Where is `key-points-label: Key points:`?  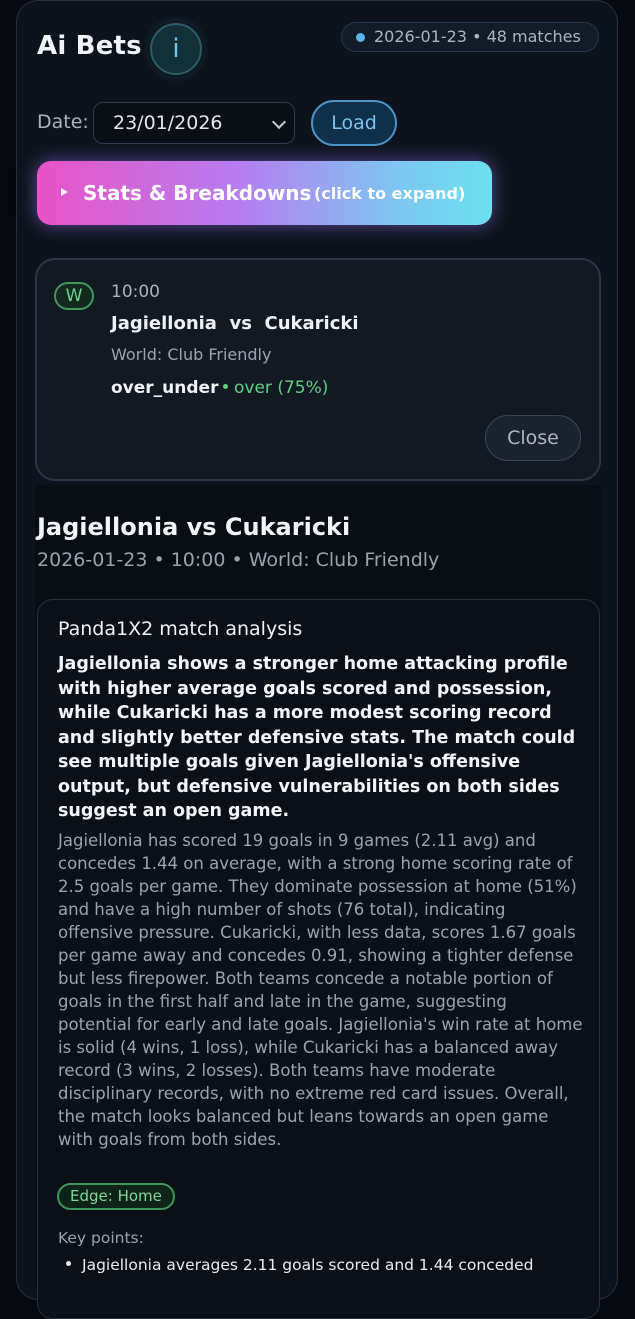 key-points-label: Key points: is located at coordinates (101, 1238).